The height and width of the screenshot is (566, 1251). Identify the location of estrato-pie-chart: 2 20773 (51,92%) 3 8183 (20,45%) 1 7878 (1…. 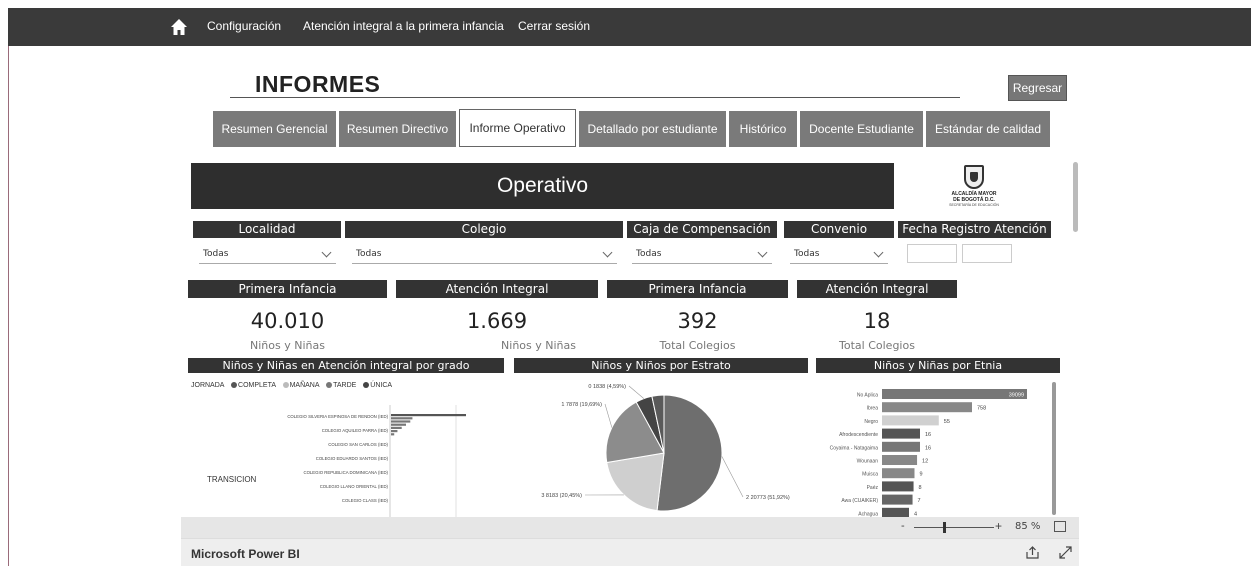
(661, 446).